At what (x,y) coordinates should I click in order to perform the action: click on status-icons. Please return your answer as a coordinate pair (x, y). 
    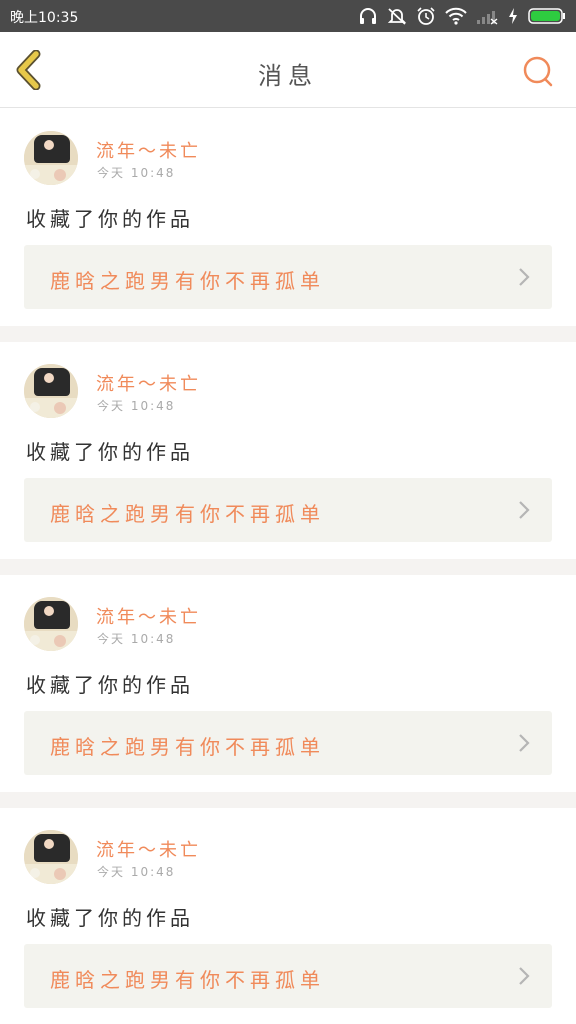
    Looking at the image, I should click on (462, 16).